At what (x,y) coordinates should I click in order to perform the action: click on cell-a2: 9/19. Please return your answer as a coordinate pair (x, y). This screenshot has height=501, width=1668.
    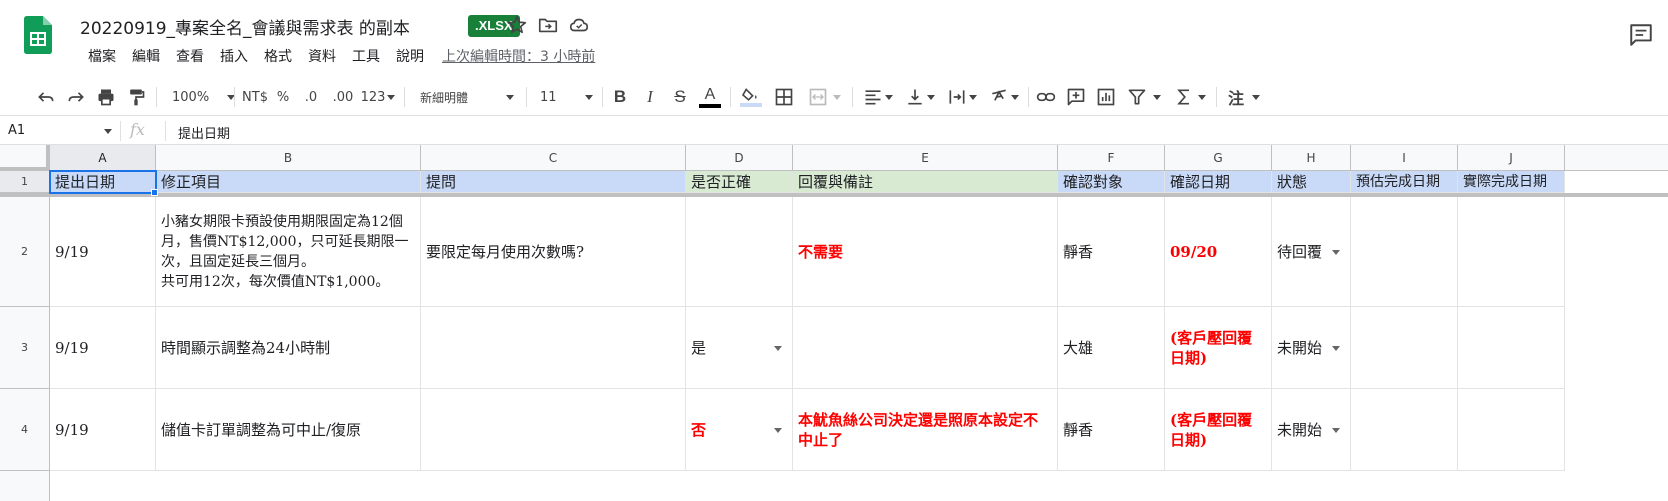
    Looking at the image, I should click on (103, 252).